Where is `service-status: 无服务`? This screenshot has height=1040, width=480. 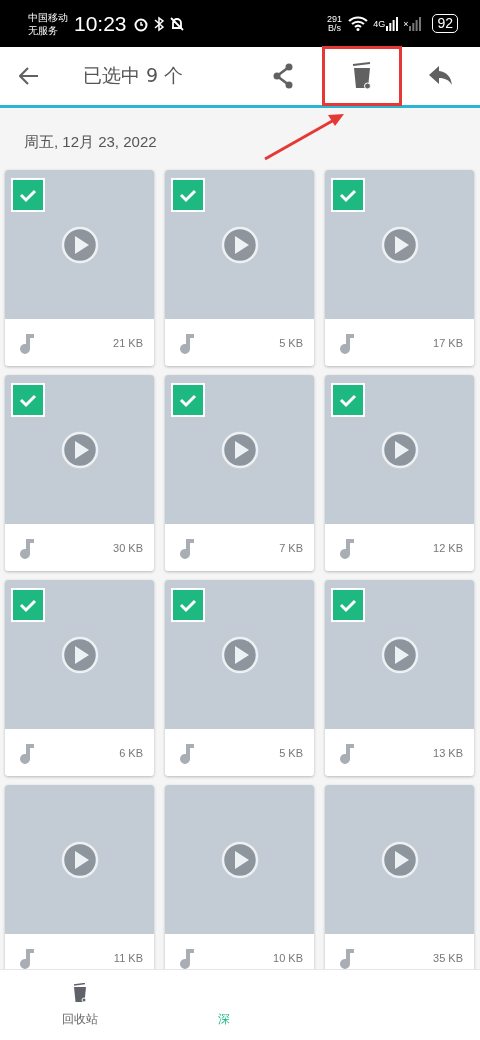
service-status: 无服务 is located at coordinates (43, 30).